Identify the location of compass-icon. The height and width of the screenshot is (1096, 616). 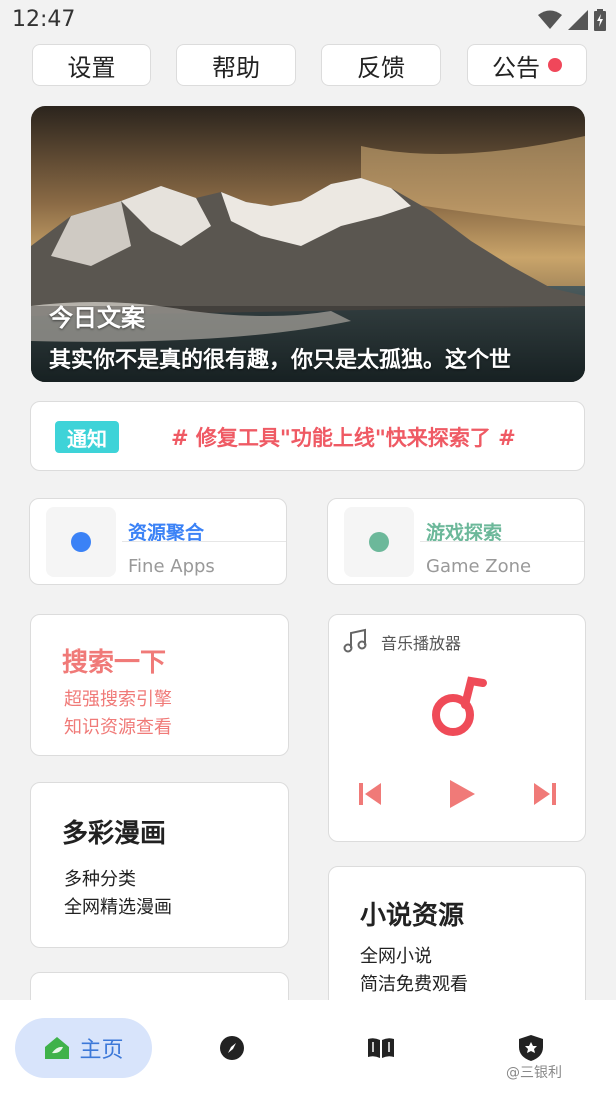
(232, 1048).